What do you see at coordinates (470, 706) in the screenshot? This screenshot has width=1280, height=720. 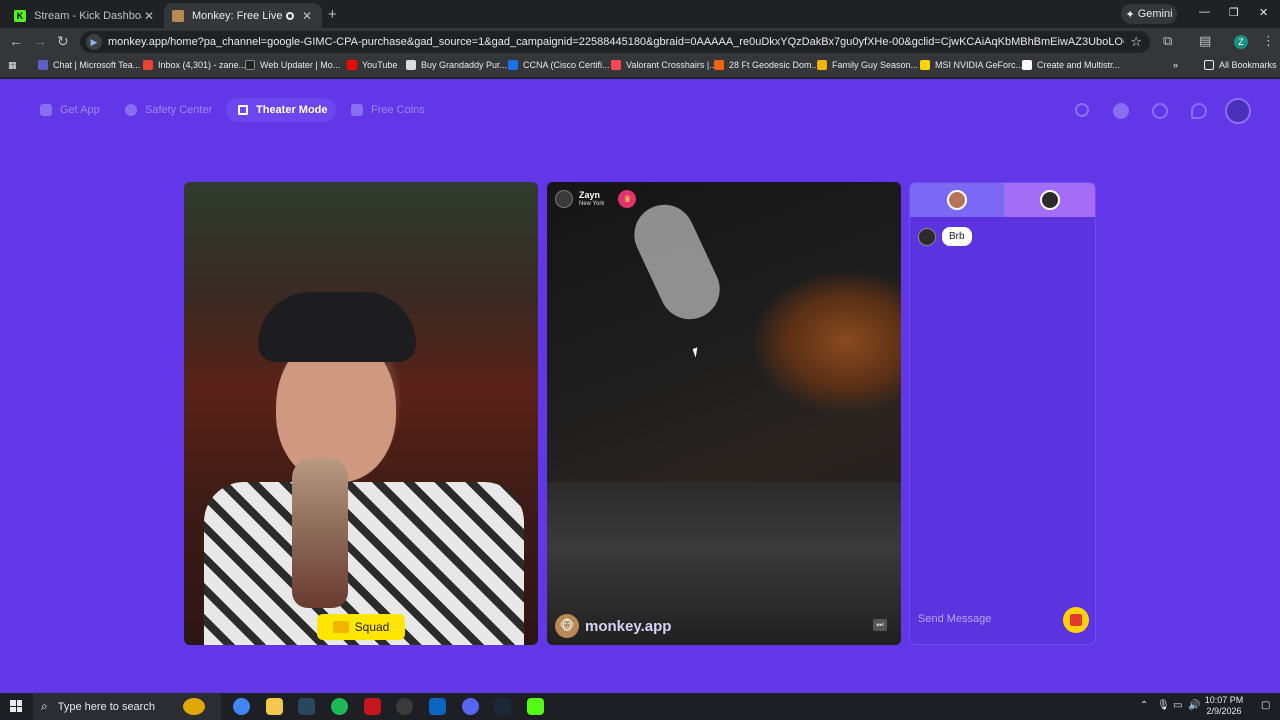 I see `discord-icon` at bounding box center [470, 706].